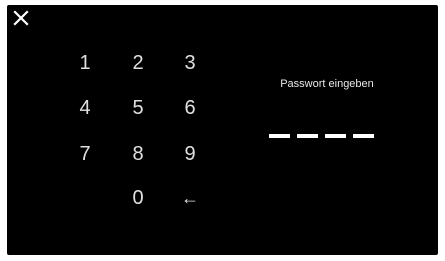 This screenshot has height=261, width=445. Describe the element at coordinates (190, 108) in the screenshot. I see `key-6: 6` at that location.